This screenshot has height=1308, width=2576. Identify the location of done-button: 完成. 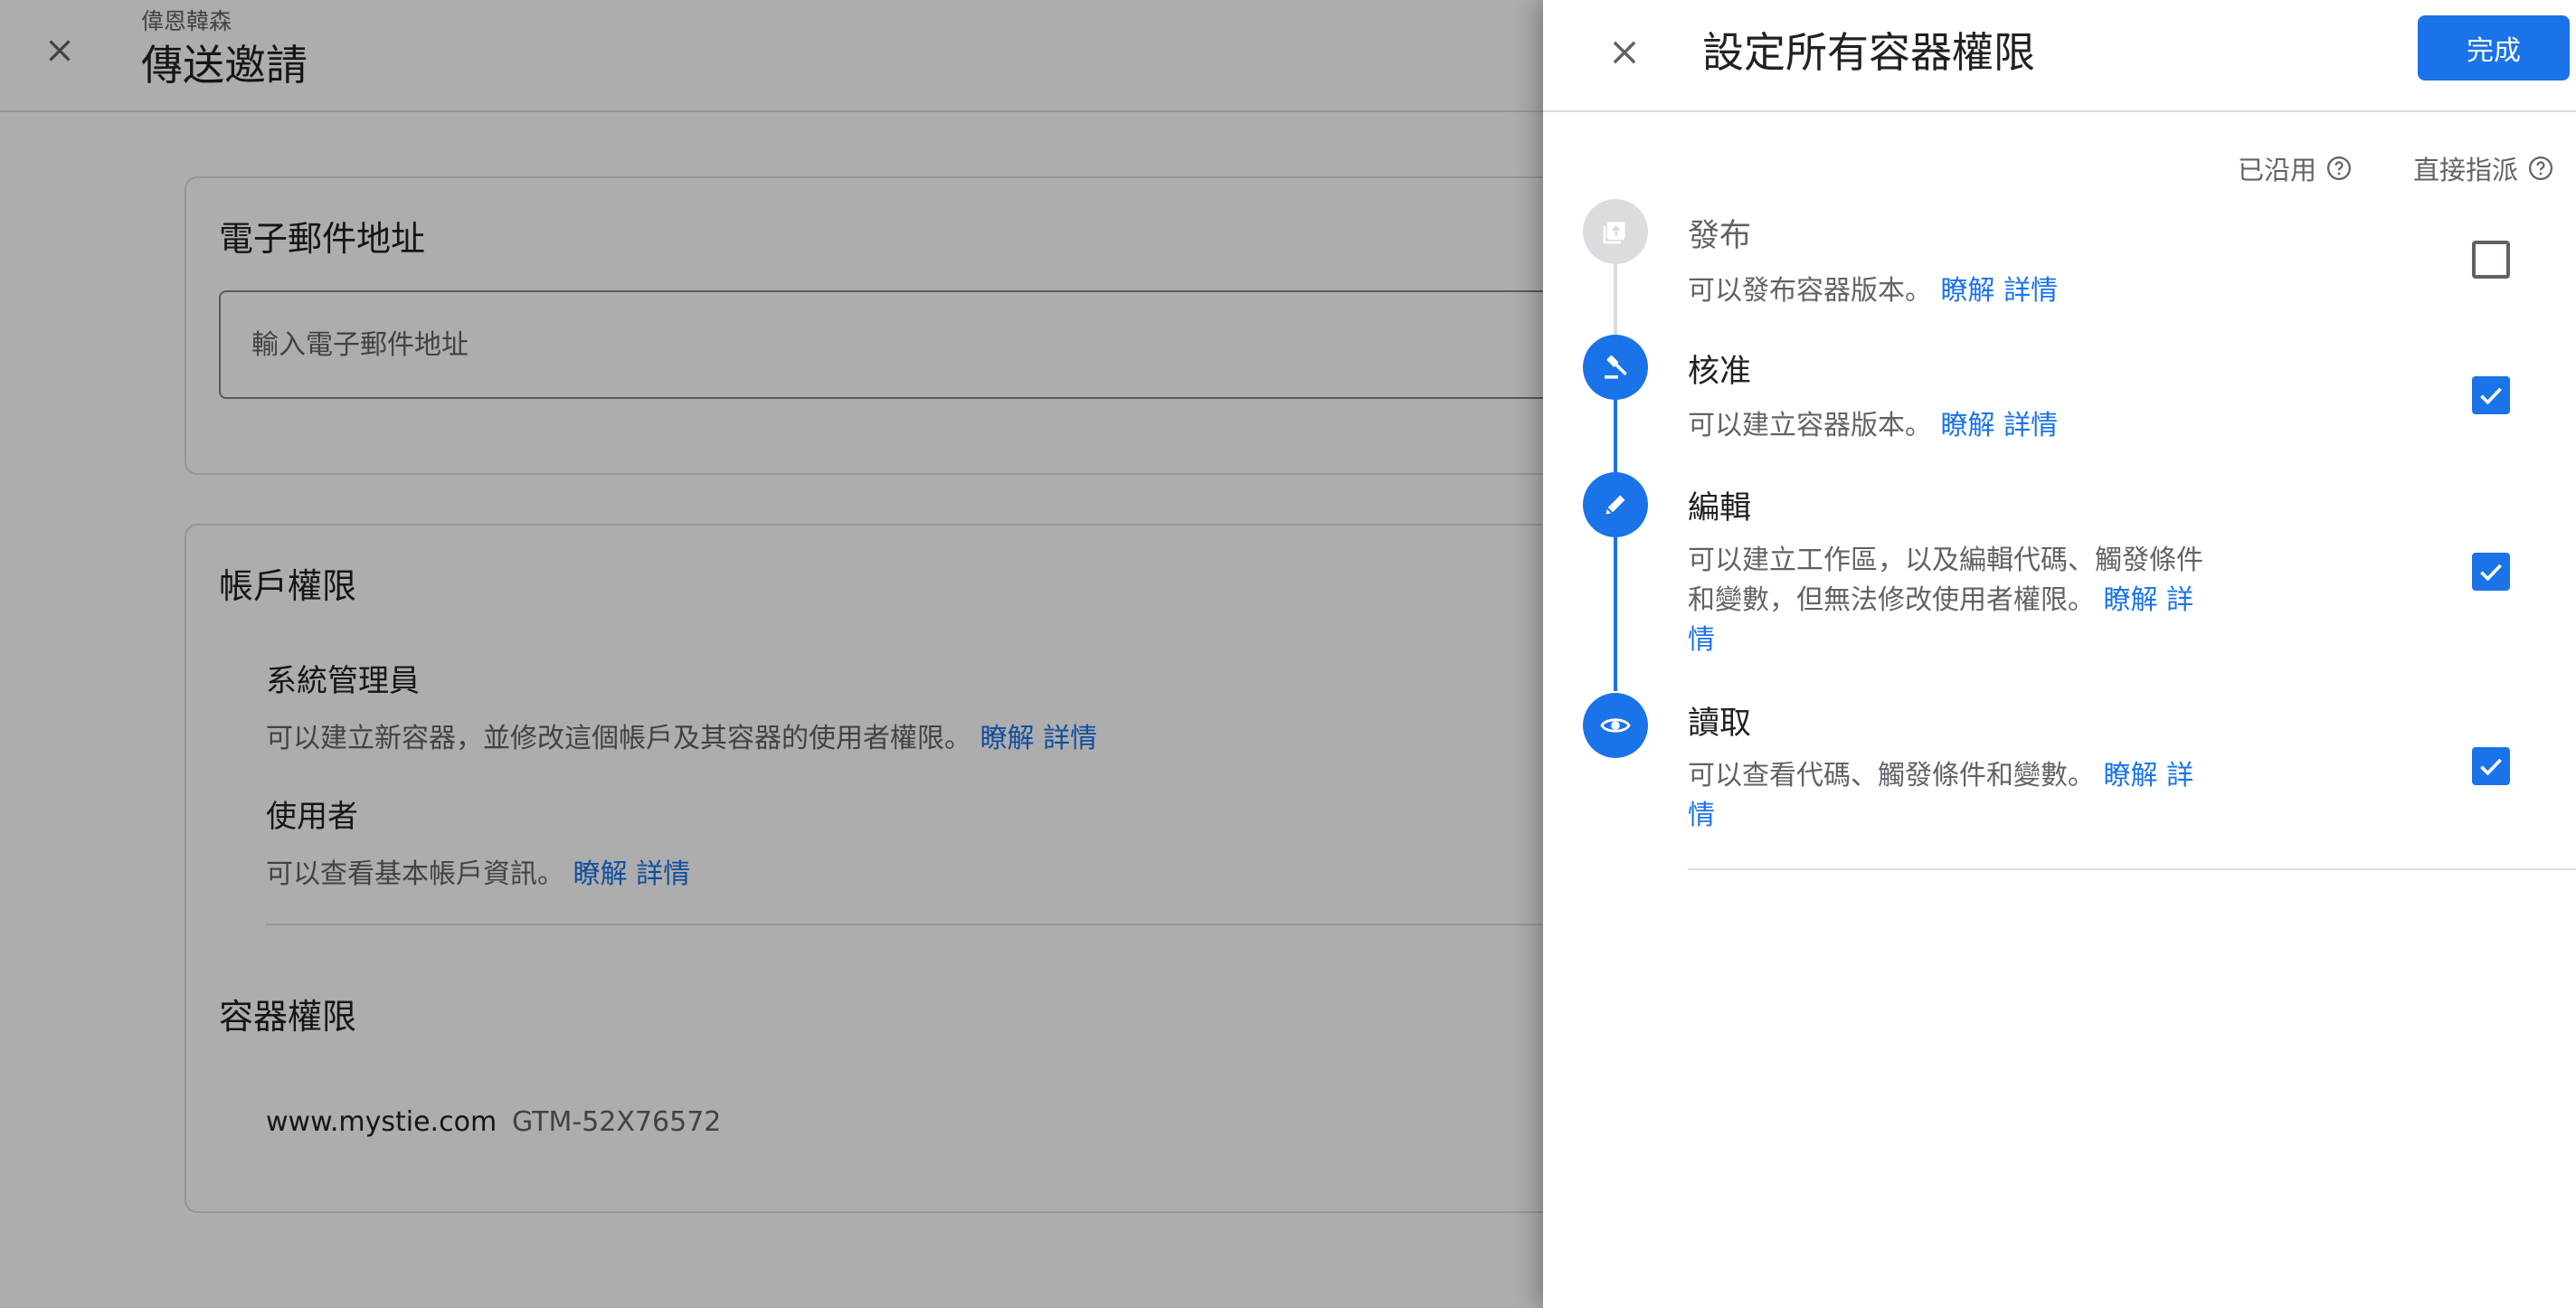
(2494, 48).